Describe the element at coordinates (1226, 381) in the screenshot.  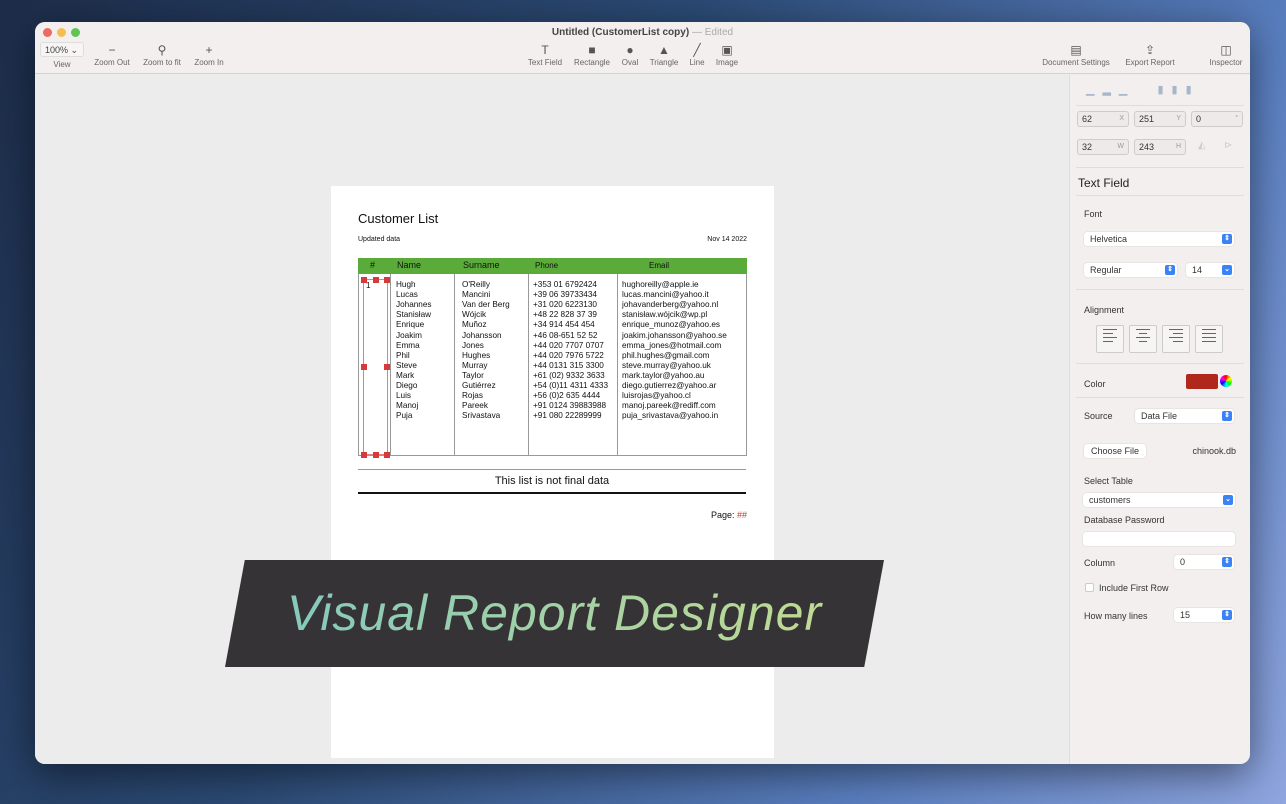
I see `color-wheel-icon` at that location.